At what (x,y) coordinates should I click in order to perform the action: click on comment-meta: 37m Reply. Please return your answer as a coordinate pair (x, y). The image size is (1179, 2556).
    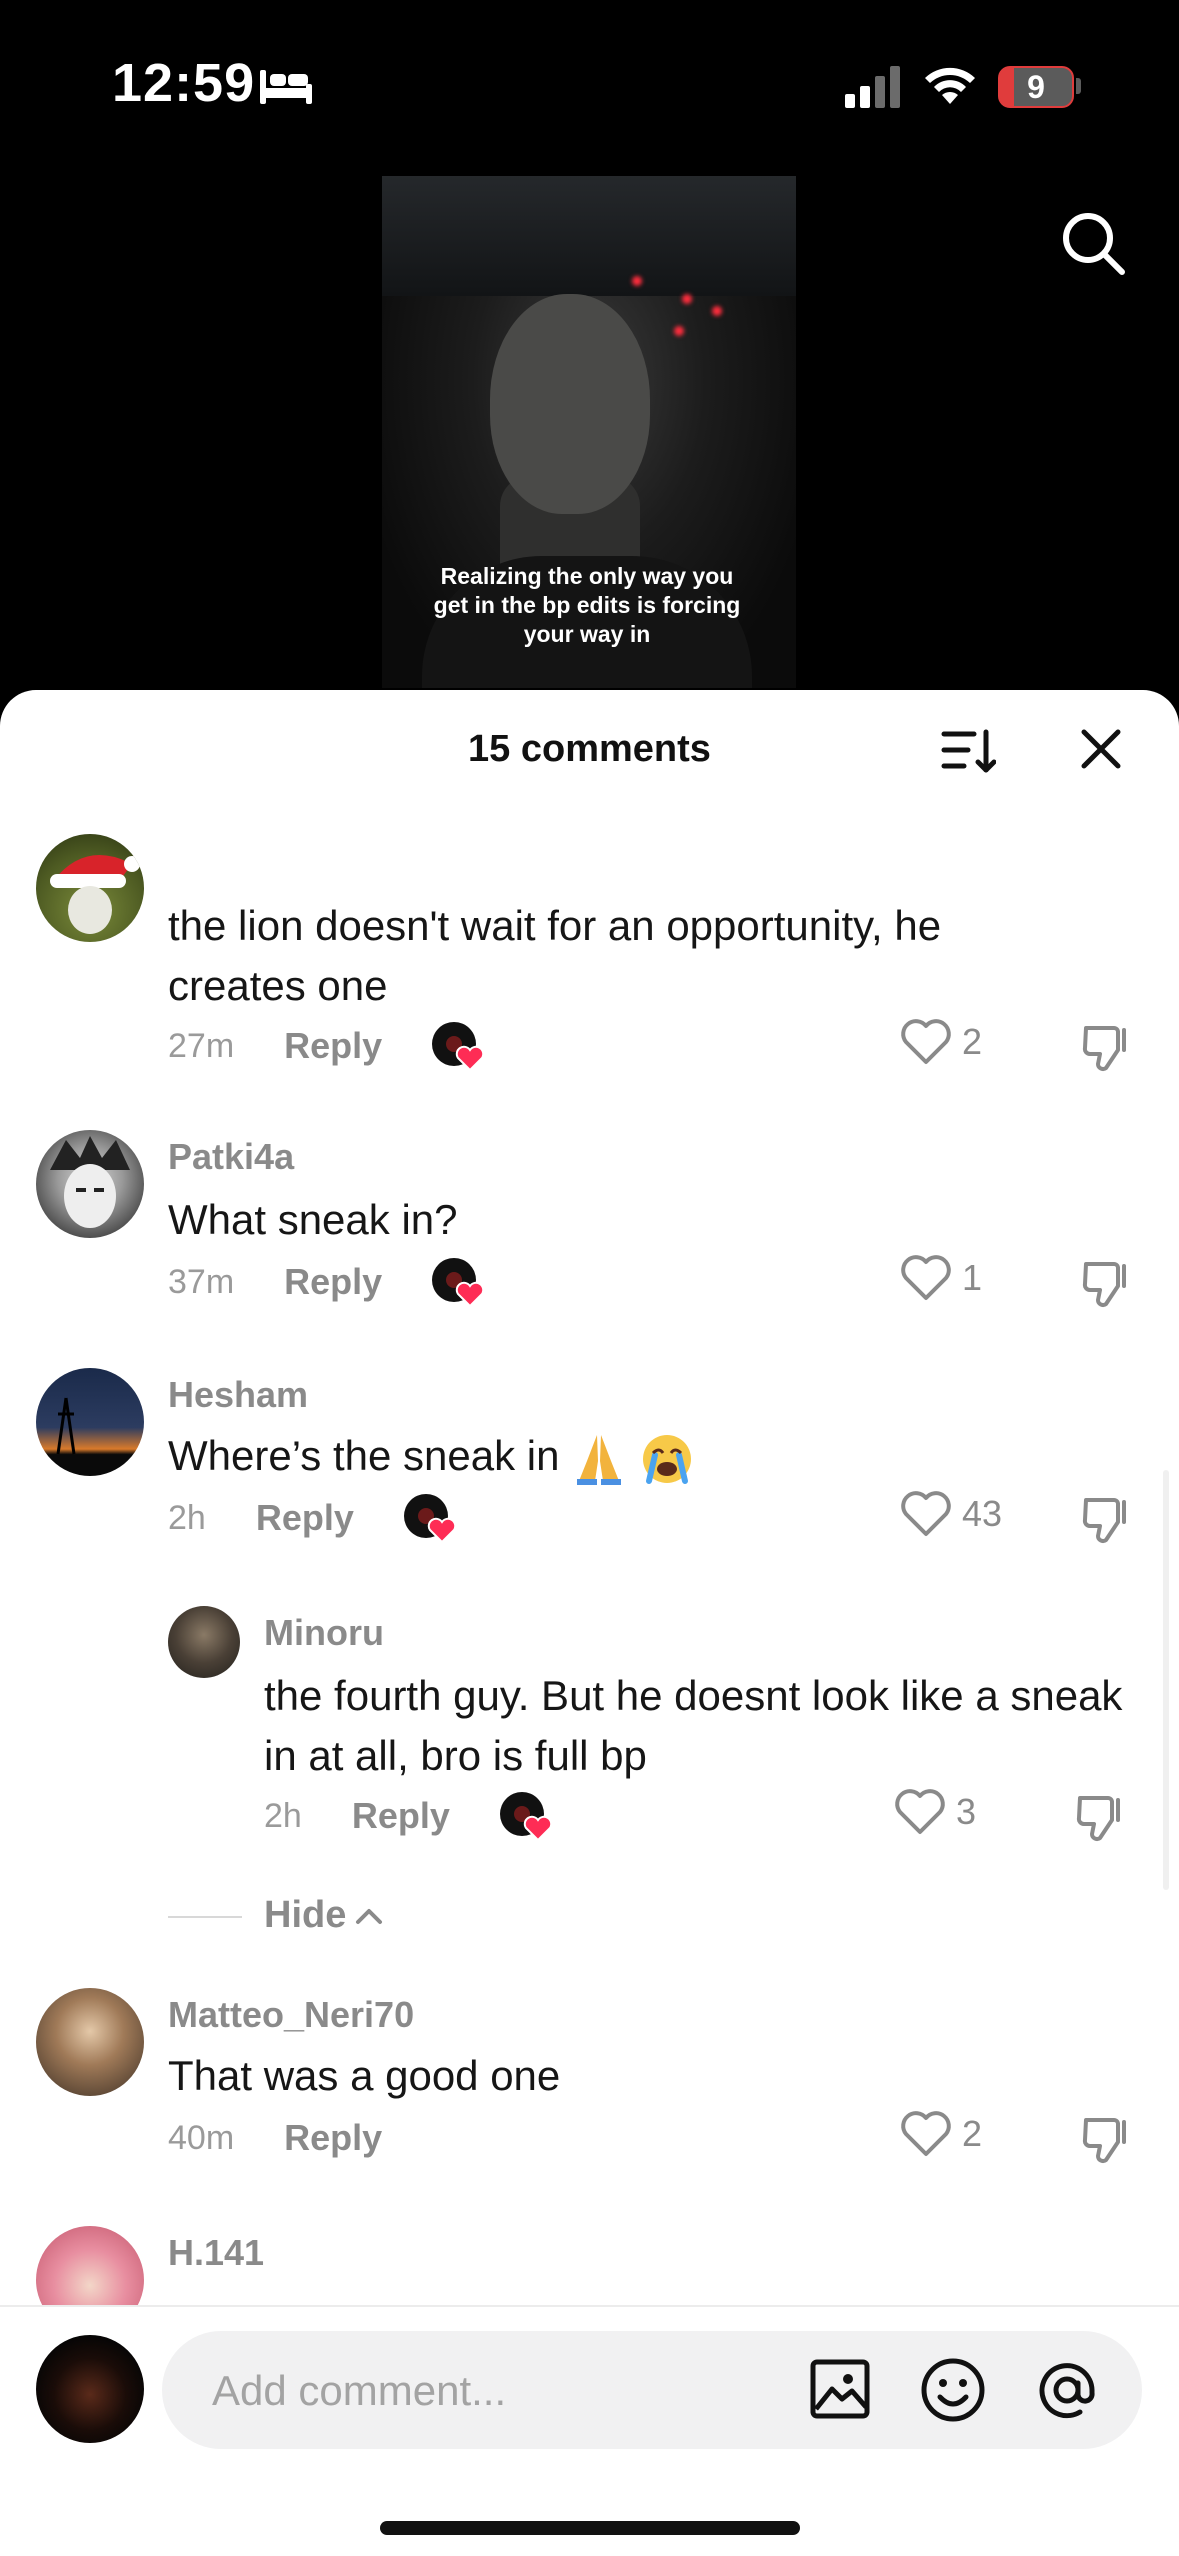
    Looking at the image, I should click on (327, 1282).